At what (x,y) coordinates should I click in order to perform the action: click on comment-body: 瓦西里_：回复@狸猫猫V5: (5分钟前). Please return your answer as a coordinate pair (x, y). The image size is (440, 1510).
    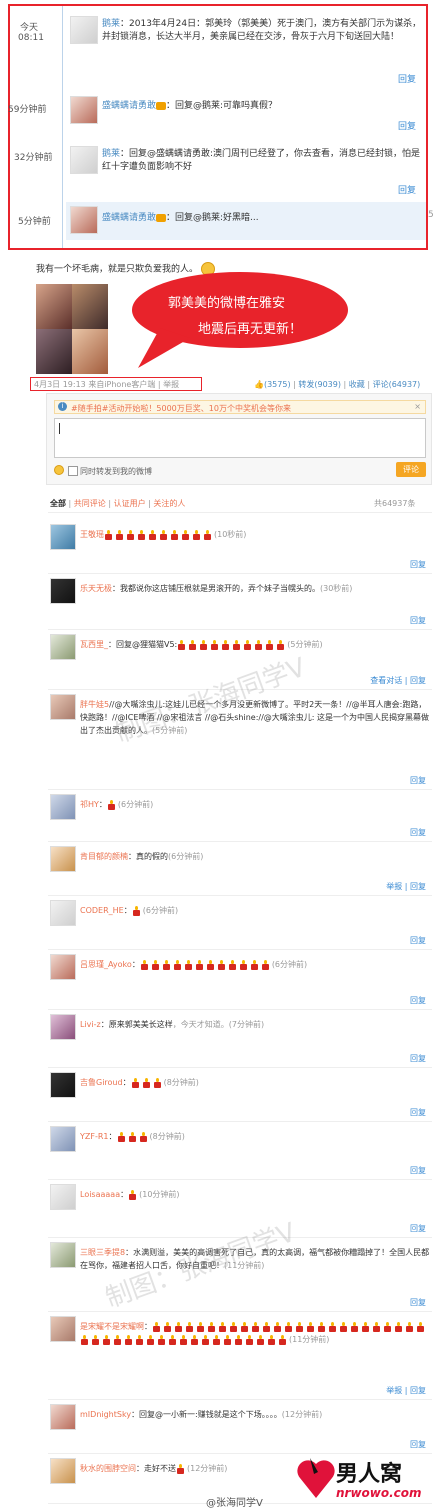
    Looking at the image, I should click on (255, 644).